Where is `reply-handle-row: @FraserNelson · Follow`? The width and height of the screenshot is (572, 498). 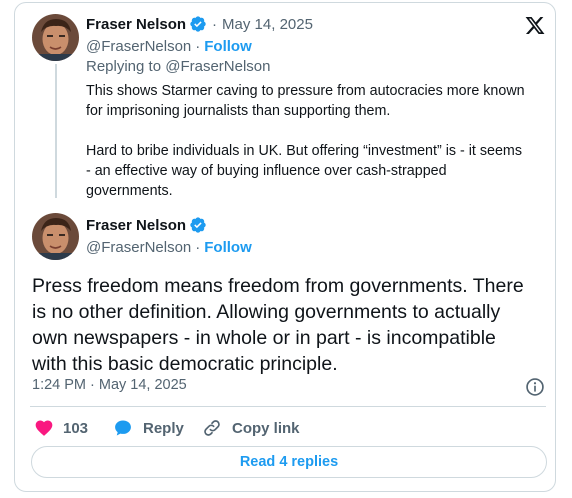 reply-handle-row: @FraserNelson · Follow is located at coordinates (169, 46).